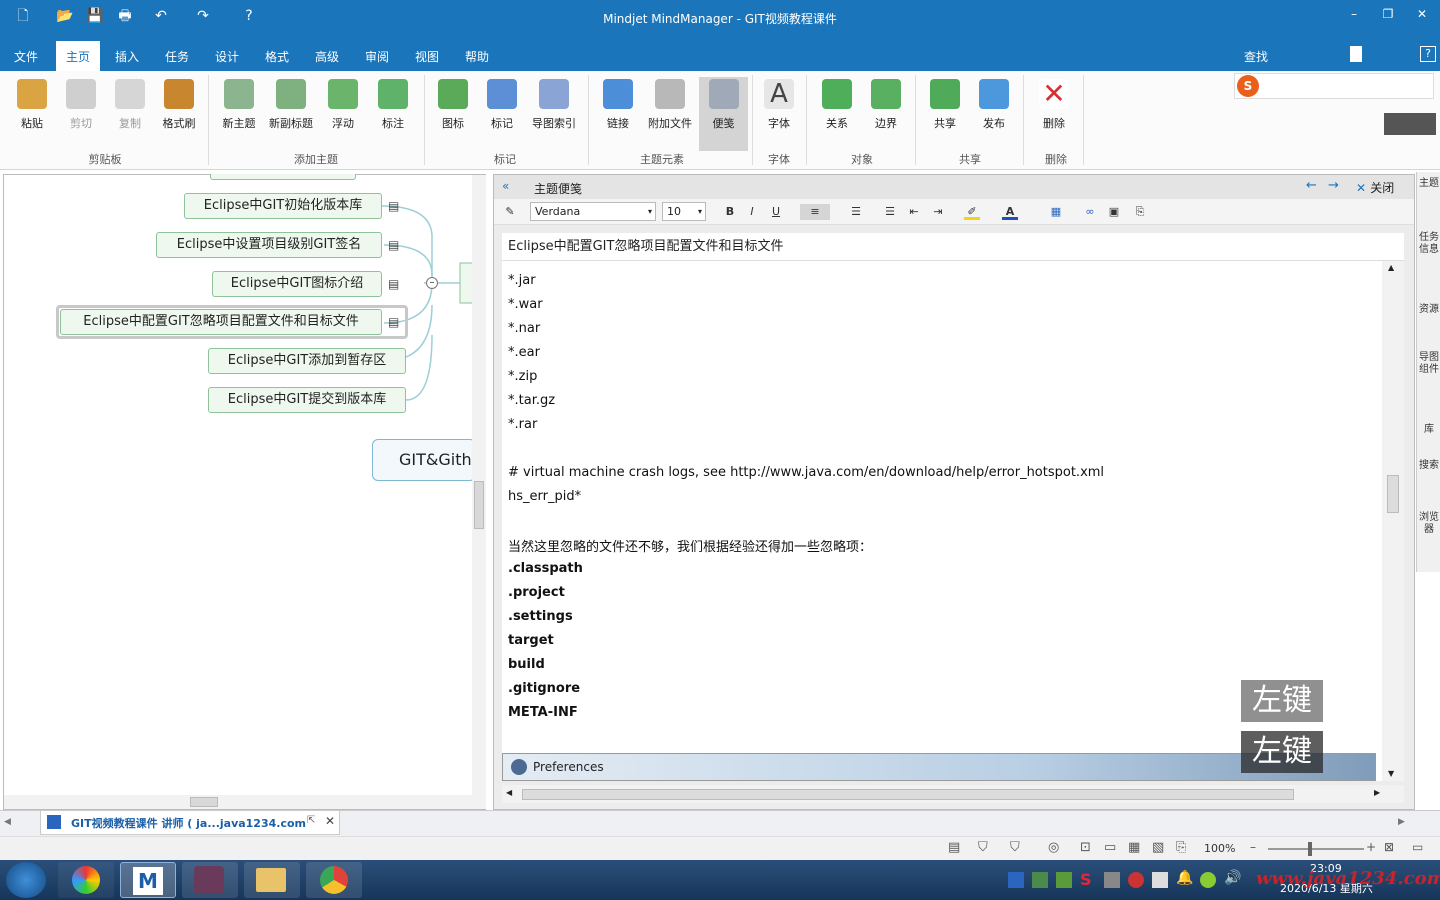 The height and width of the screenshot is (900, 1440). I want to click on hyperlink-icon: ∞, so click(1090, 212).